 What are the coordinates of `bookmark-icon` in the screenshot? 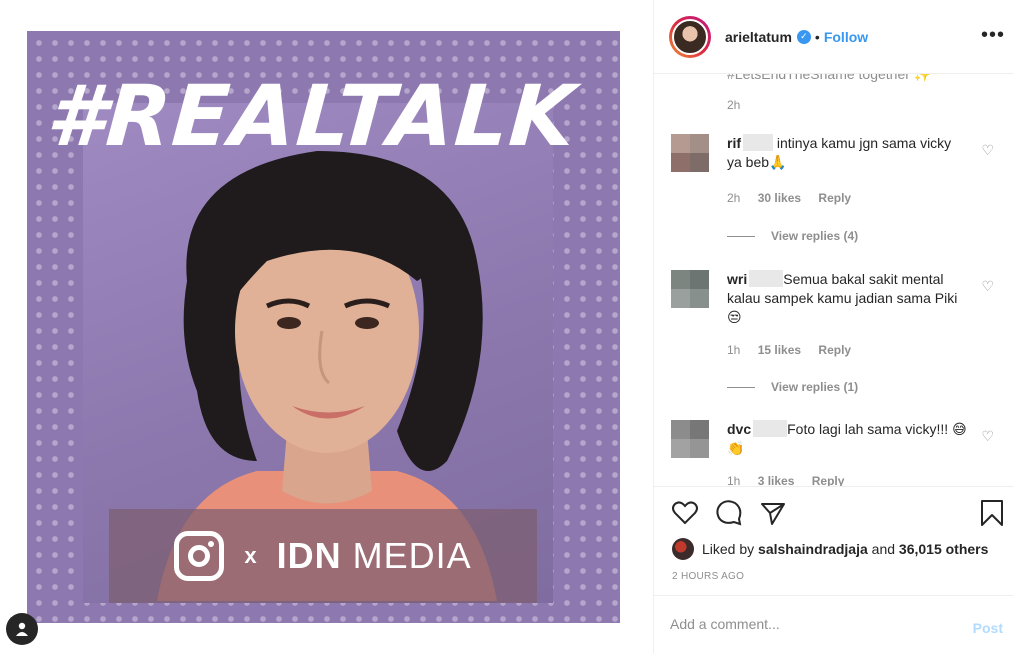 It's located at (992, 513).